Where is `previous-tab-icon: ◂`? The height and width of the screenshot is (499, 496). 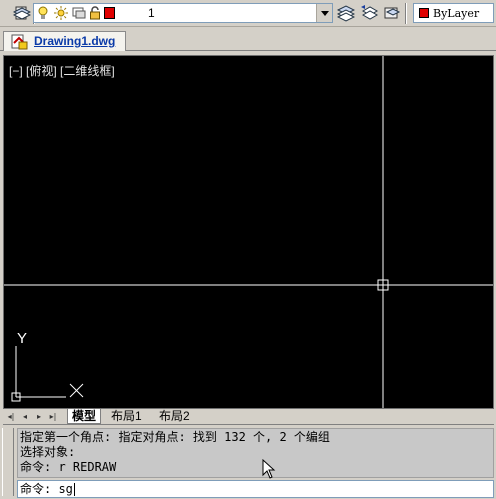 previous-tab-icon: ◂ is located at coordinates (25, 416).